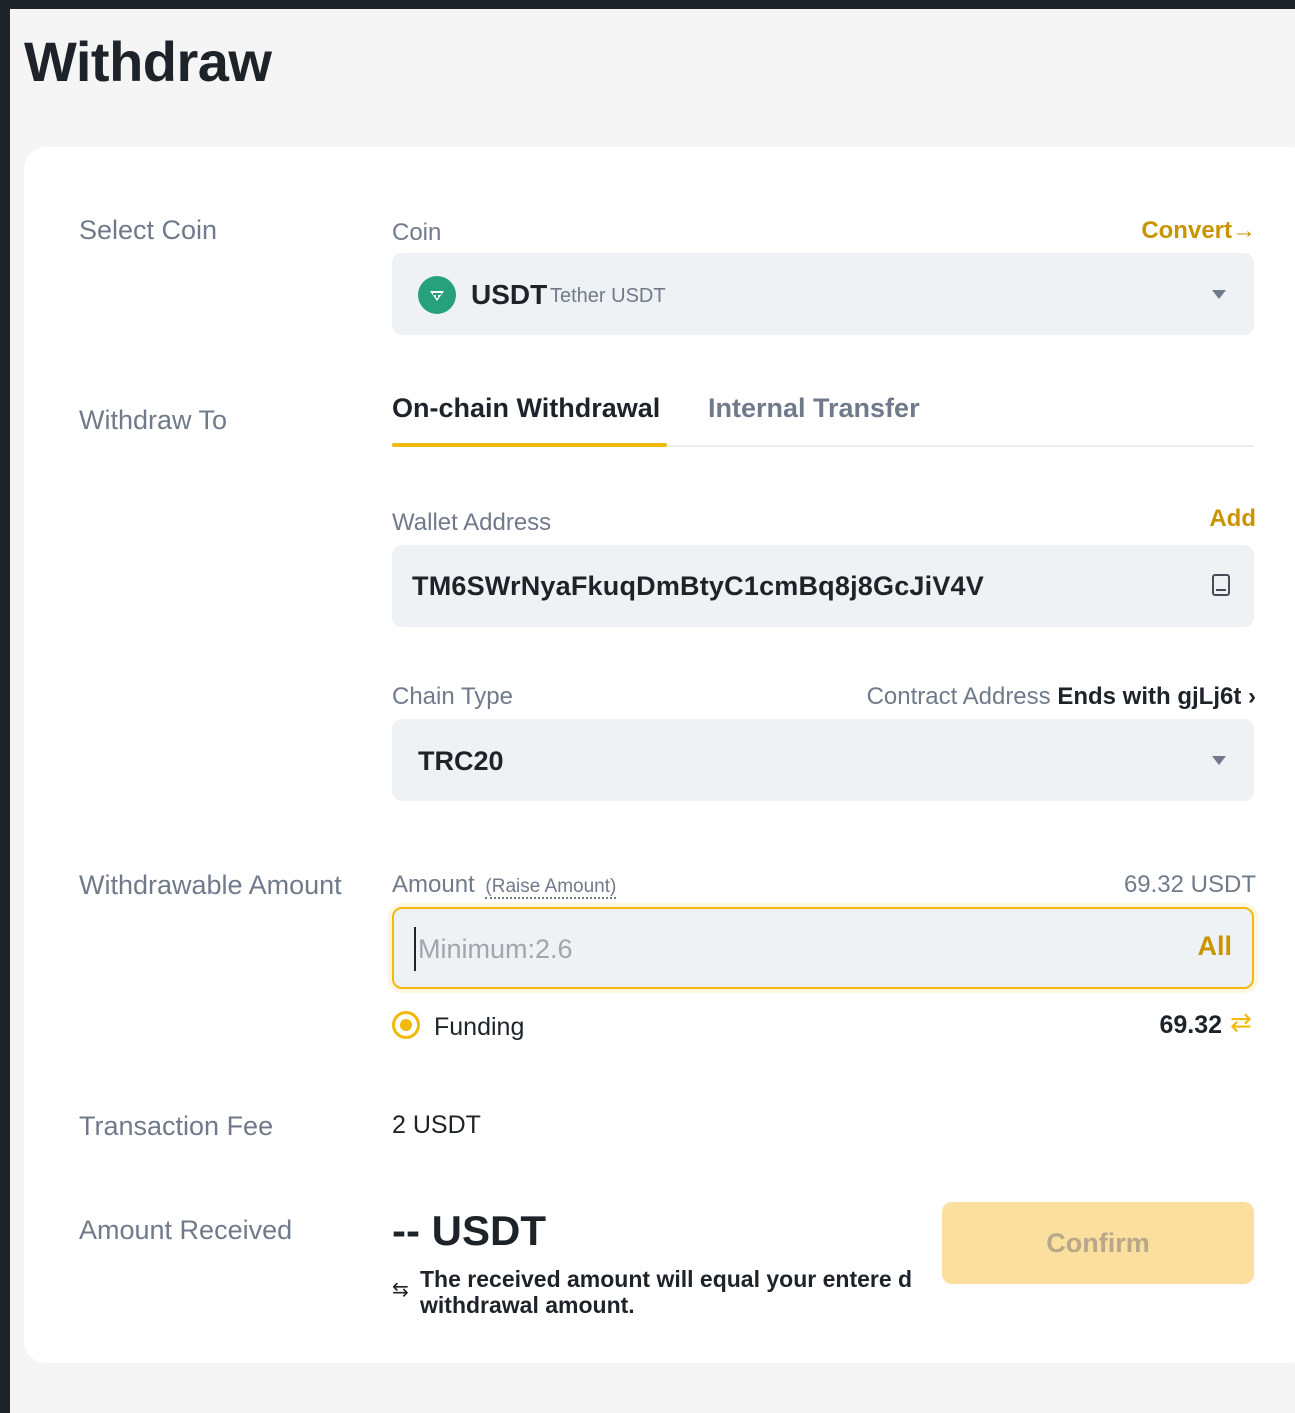  I want to click on all-button: All, so click(1214, 946).